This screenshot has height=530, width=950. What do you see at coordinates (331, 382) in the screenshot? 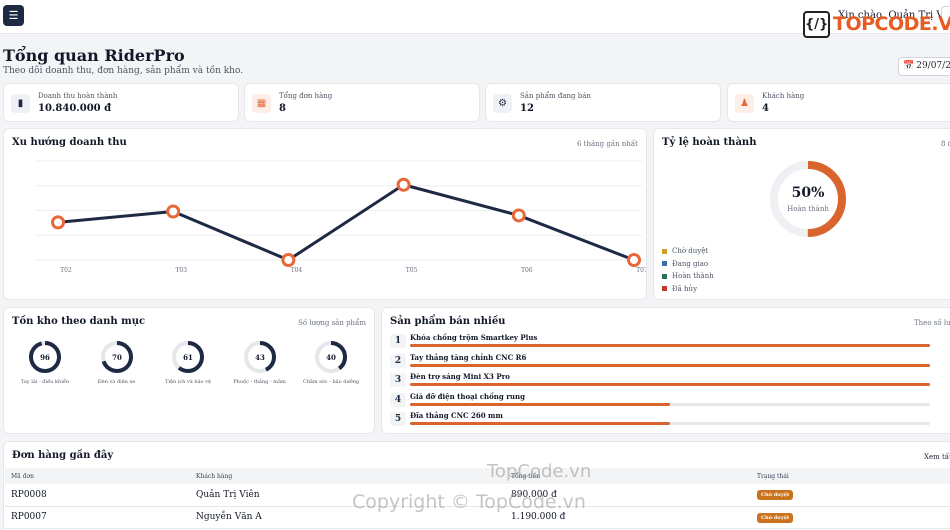
I see `gauge-label: Chăm sóc - bảo dưỡng` at bounding box center [331, 382].